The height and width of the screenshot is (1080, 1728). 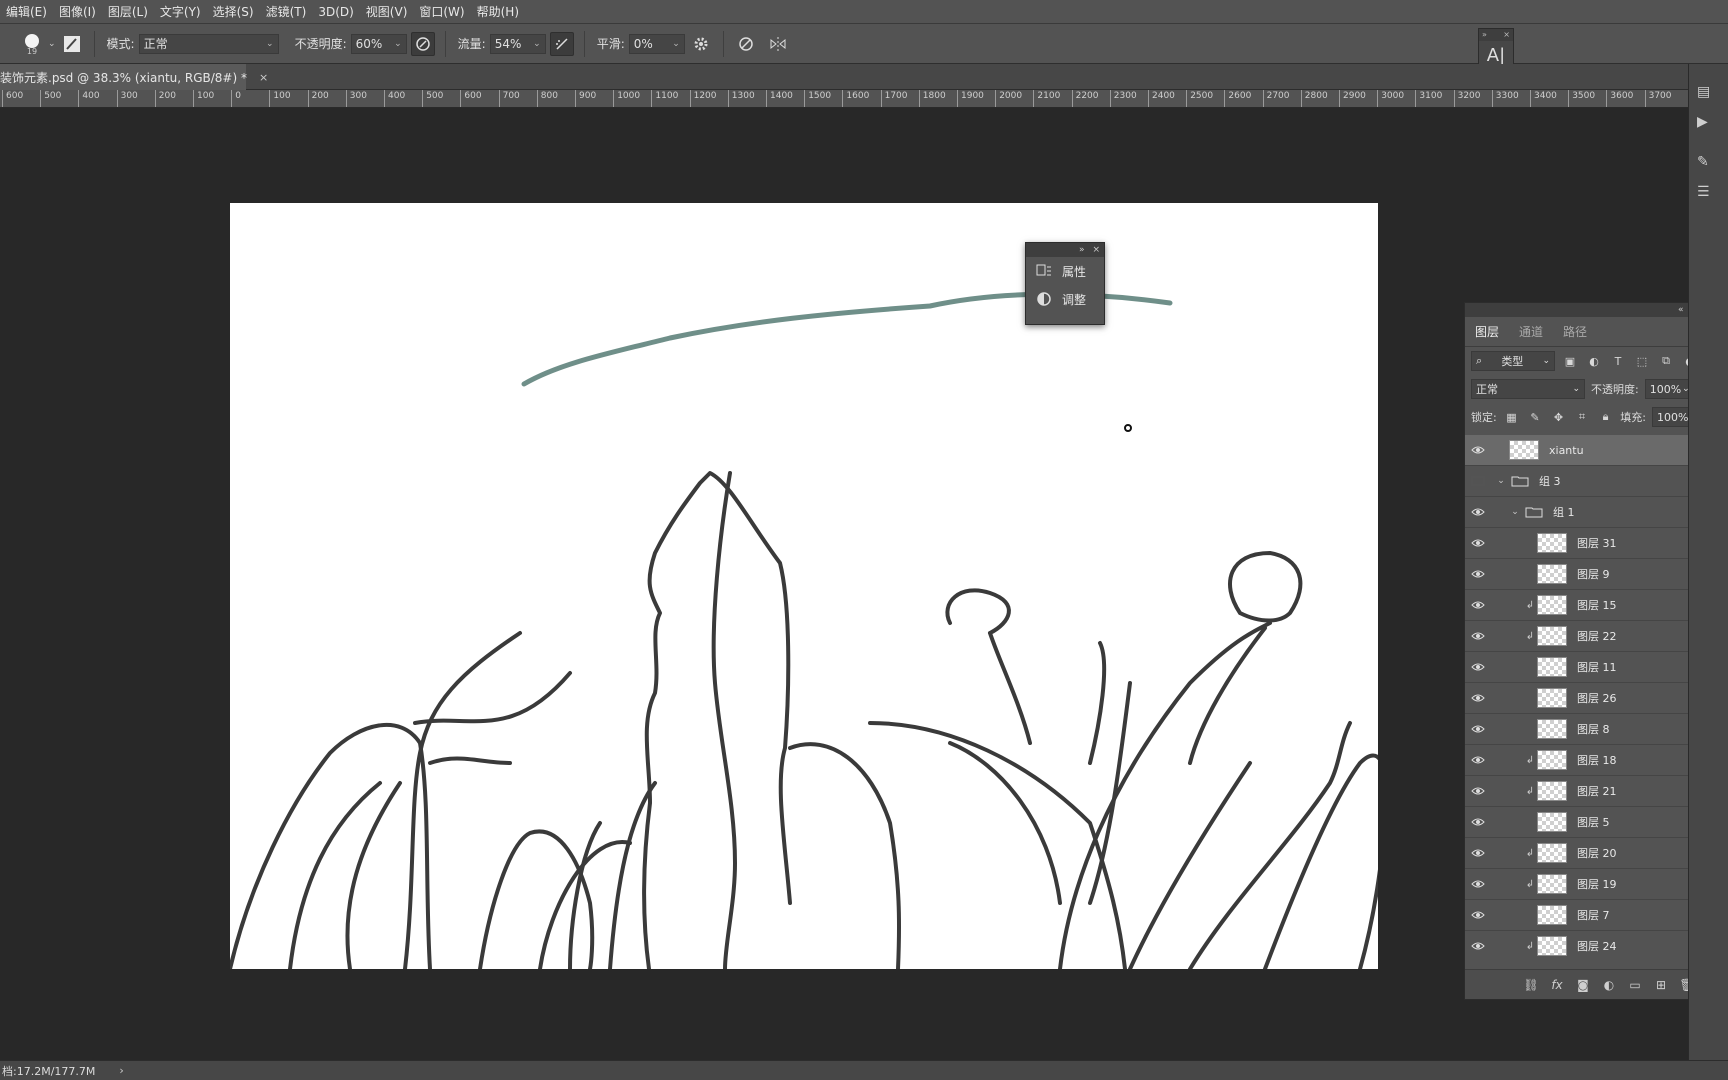 What do you see at coordinates (1557, 985) in the screenshot?
I see `fx-icon: fx` at bounding box center [1557, 985].